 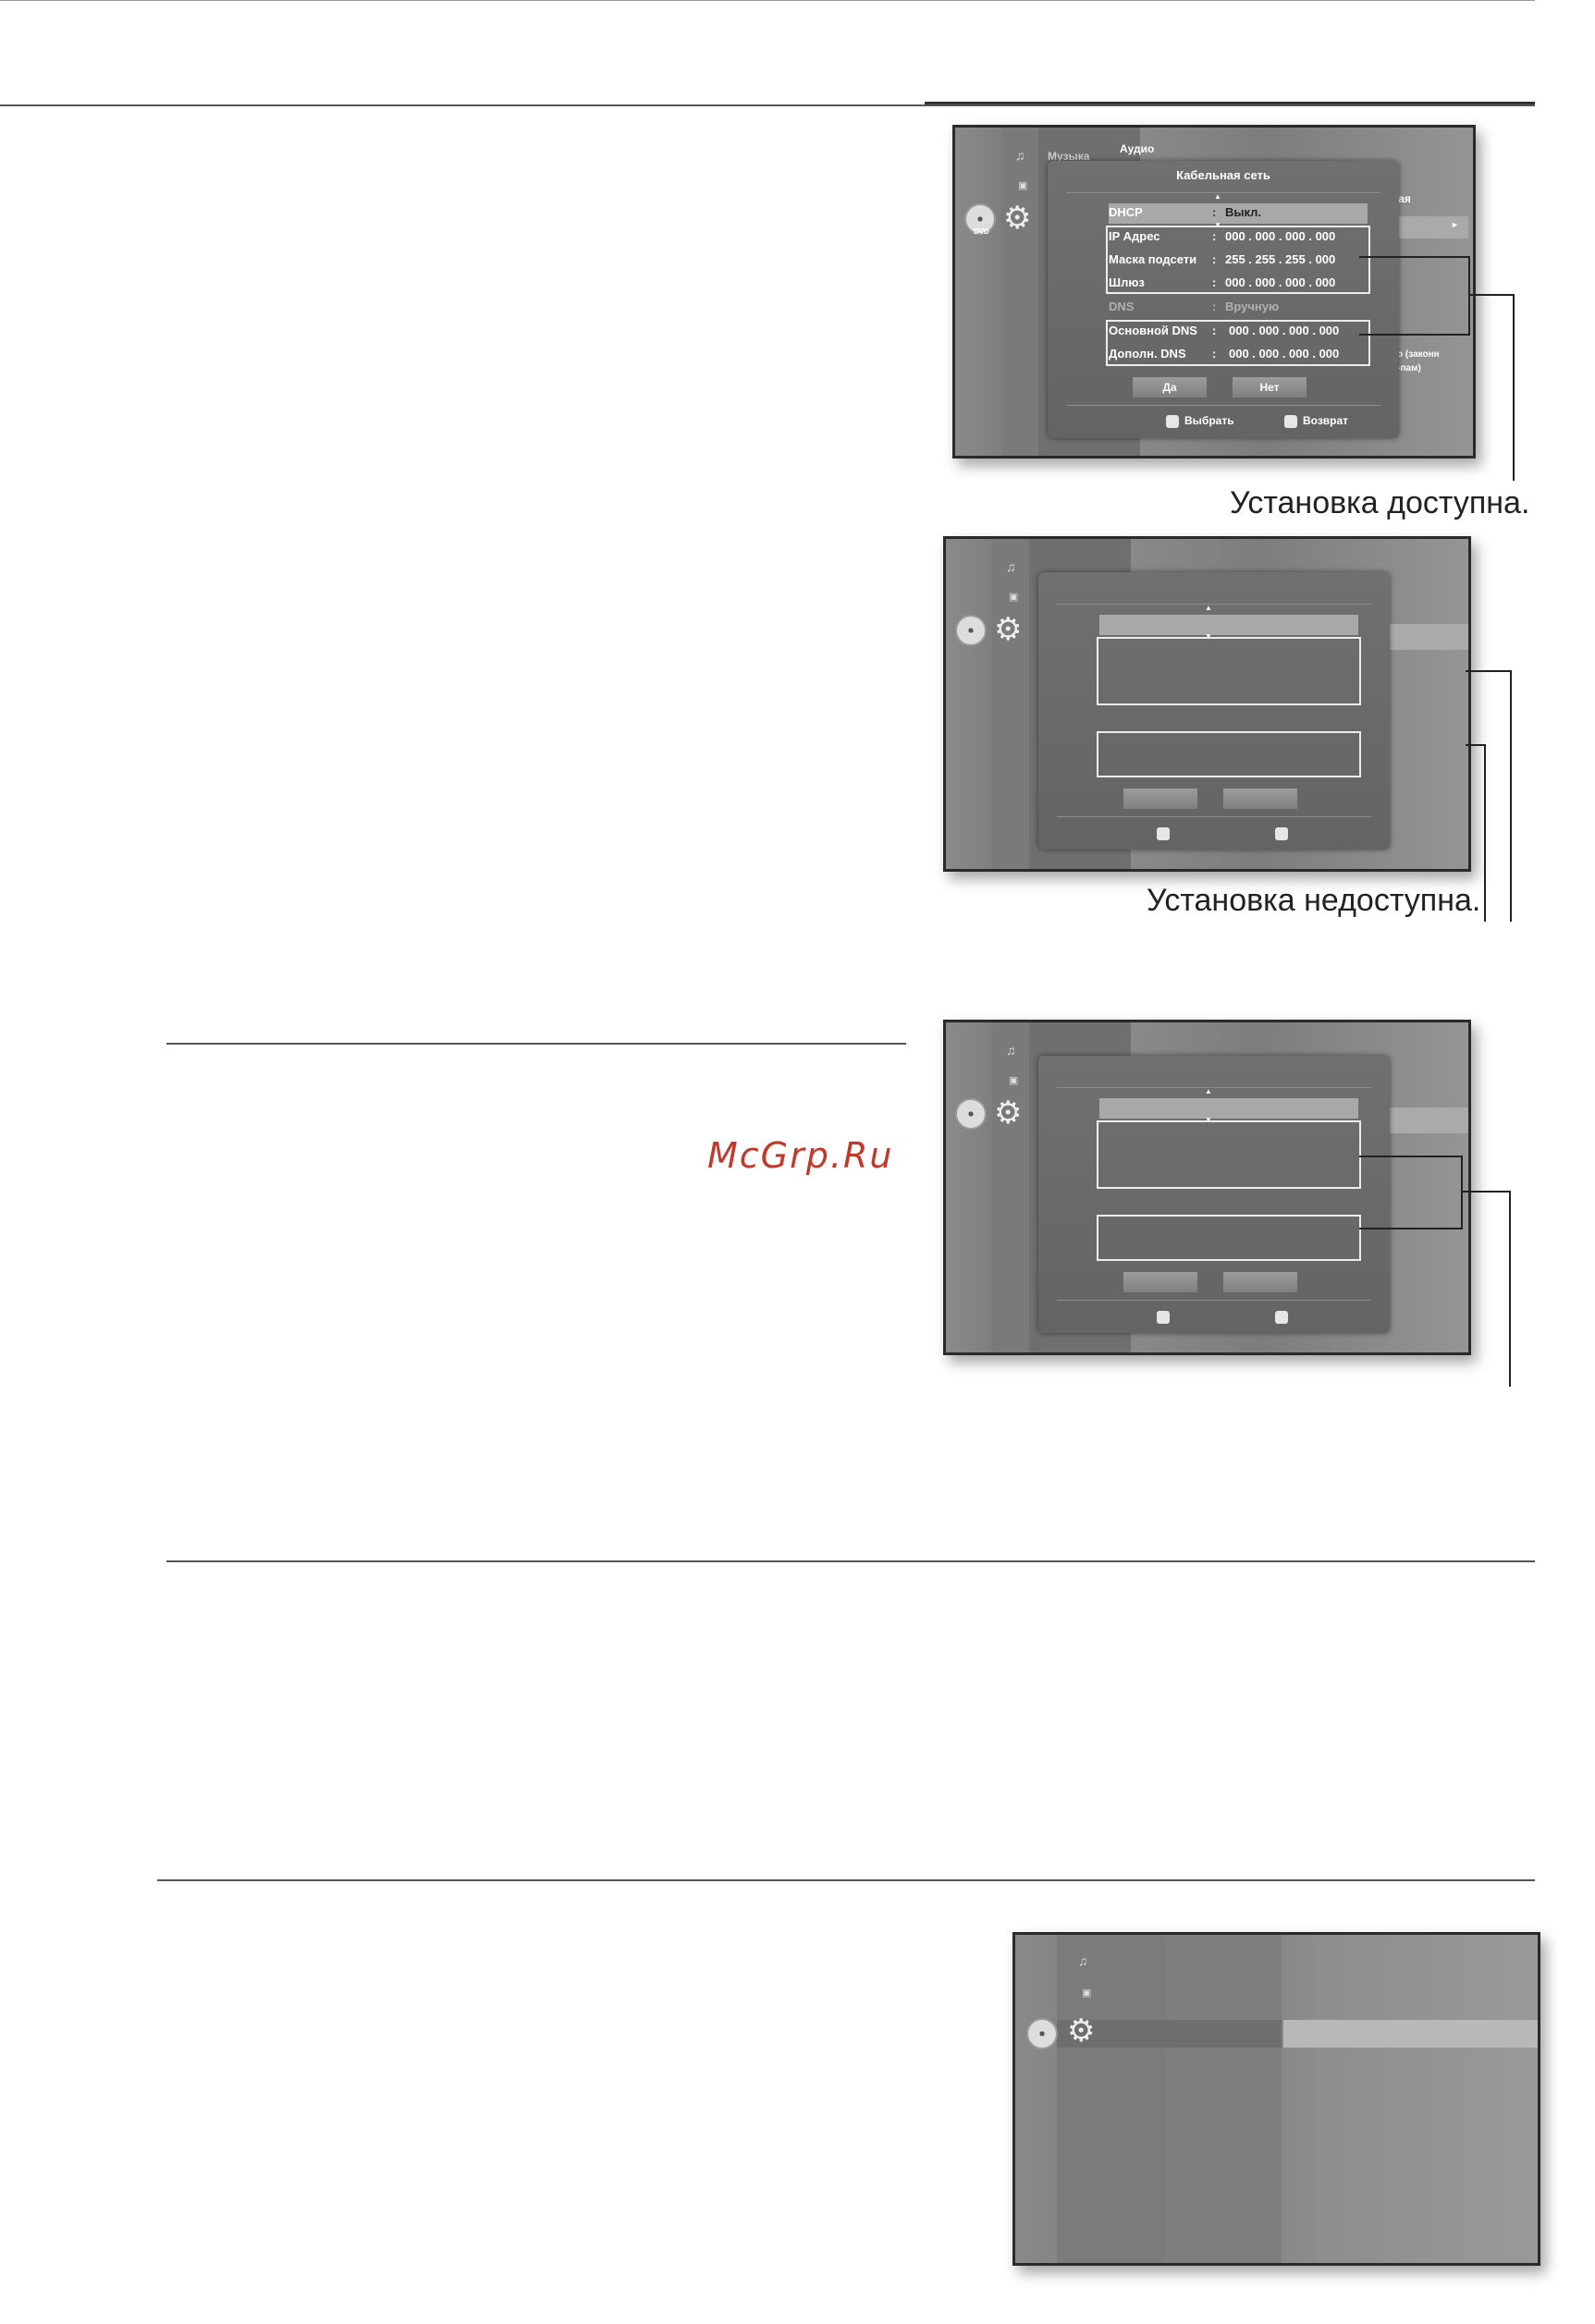 I want to click on header-rule, so click(x=767, y=105).